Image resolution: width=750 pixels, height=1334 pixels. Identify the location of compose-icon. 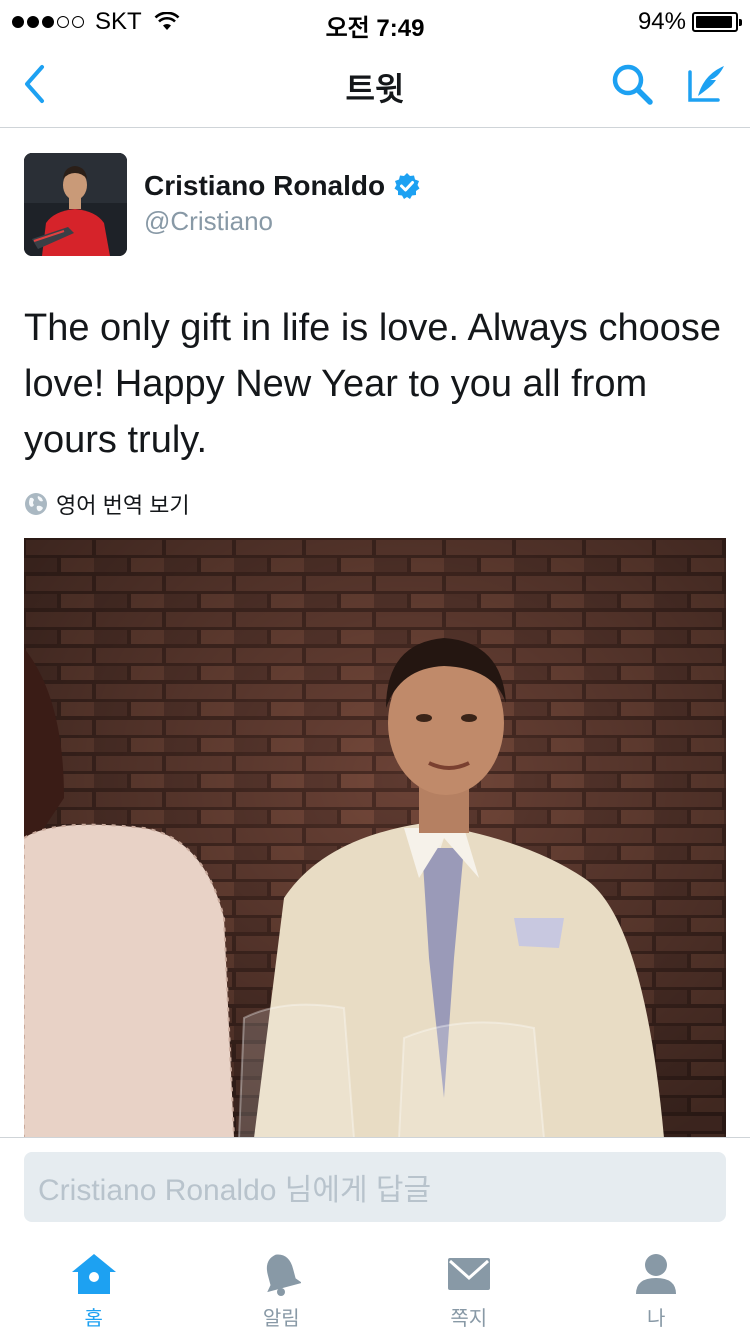
(706, 84).